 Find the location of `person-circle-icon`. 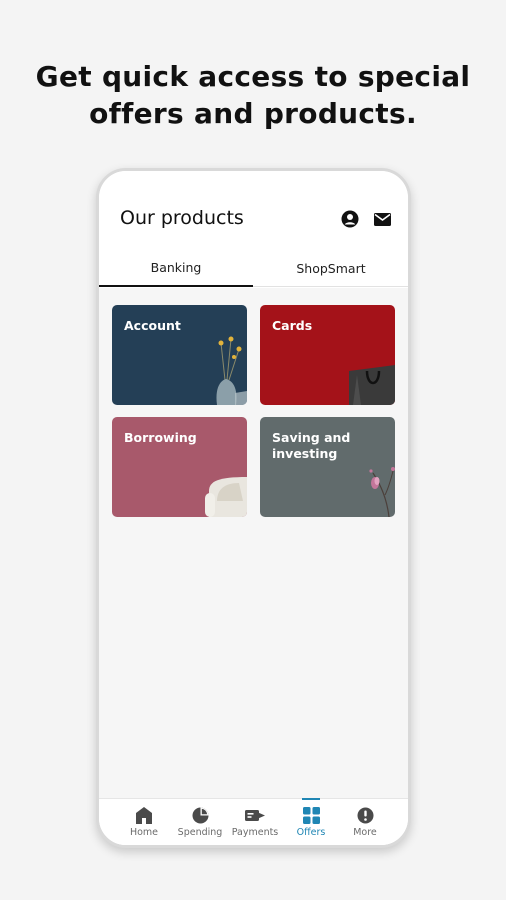

person-circle-icon is located at coordinates (350, 219).